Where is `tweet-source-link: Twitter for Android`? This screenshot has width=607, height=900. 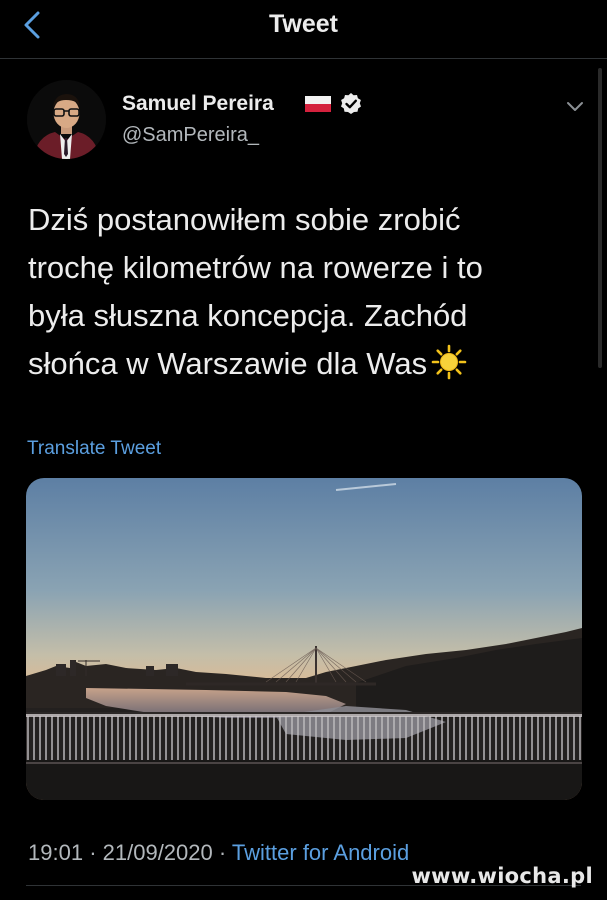
tweet-source-link: Twitter for Android is located at coordinates (320, 852).